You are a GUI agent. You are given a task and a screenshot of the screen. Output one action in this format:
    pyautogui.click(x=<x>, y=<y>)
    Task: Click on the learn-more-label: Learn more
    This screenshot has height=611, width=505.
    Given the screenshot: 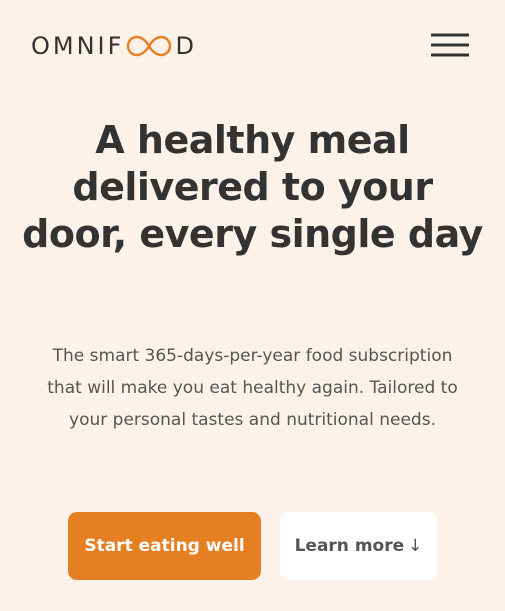 What is the action you would take?
    pyautogui.click(x=349, y=546)
    